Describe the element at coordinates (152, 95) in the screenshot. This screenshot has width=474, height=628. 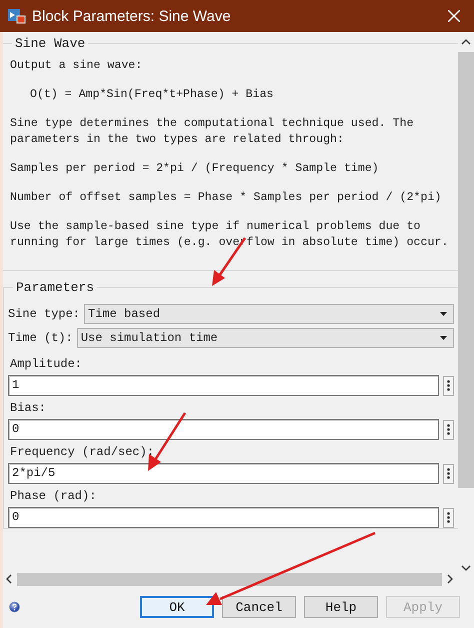
I see `formula-text: O(t) = Amp*Sin(Freq*t+Phase) + Bias` at that location.